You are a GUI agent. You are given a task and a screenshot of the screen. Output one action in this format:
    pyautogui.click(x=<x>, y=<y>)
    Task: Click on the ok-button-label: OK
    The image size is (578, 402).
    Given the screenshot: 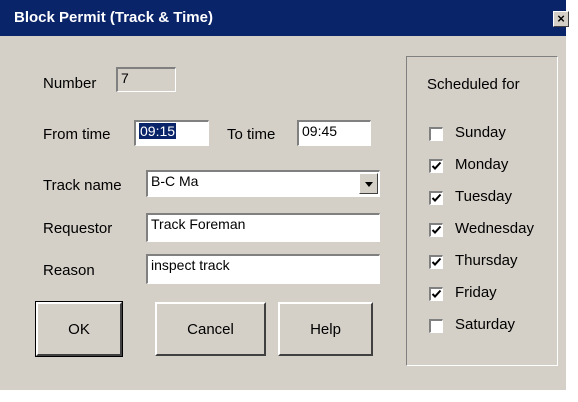 What is the action you would take?
    pyautogui.click(x=79, y=329)
    